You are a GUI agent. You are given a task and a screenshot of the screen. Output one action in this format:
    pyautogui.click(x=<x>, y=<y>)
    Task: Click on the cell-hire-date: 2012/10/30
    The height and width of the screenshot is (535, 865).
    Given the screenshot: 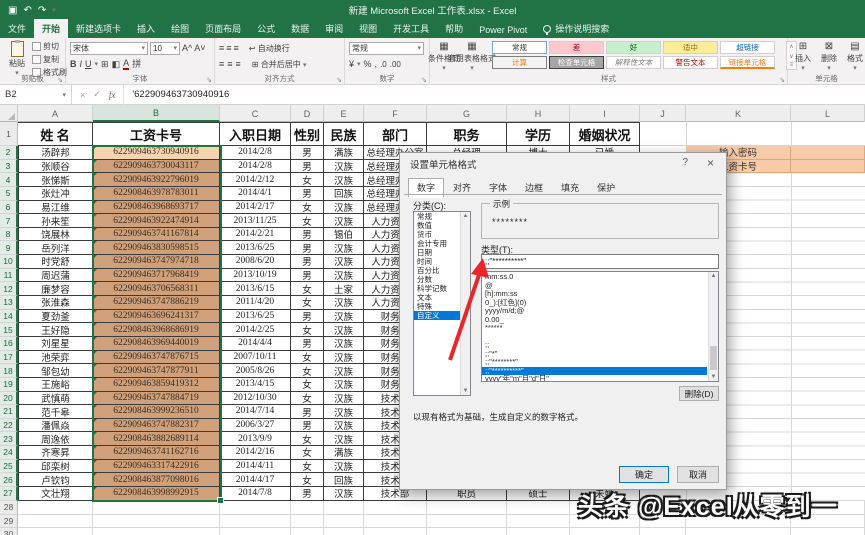 What is the action you would take?
    pyautogui.click(x=255, y=398)
    